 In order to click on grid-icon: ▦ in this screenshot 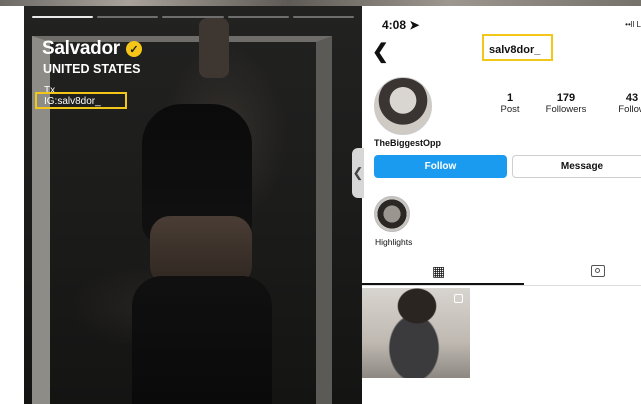, I will do `click(438, 271)`.